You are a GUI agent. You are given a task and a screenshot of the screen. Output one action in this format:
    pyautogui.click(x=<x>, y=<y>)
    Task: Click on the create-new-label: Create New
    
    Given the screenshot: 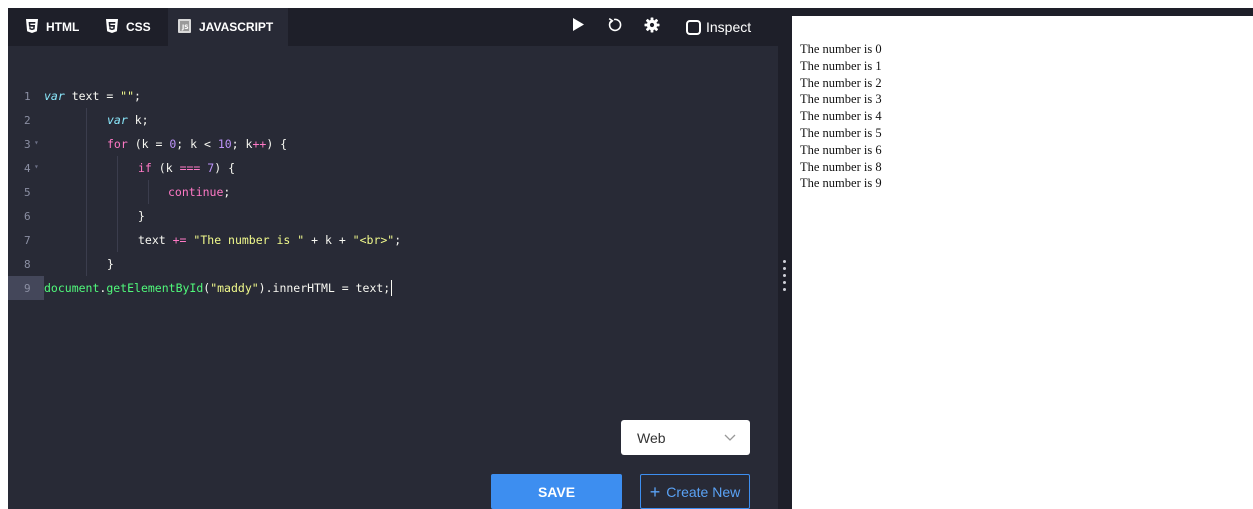 What is the action you would take?
    pyautogui.click(x=703, y=491)
    